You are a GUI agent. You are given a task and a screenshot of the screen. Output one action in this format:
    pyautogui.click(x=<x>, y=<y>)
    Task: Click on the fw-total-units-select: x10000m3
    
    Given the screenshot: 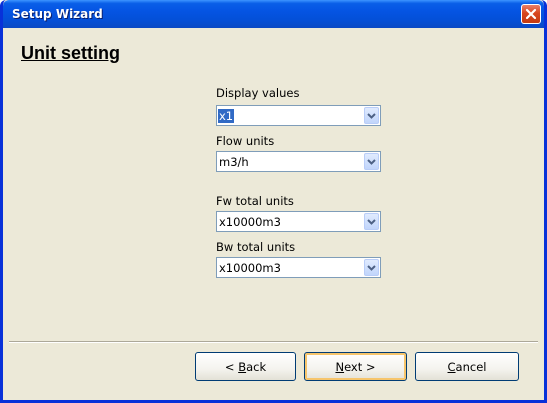 What is the action you would take?
    pyautogui.click(x=298, y=221)
    